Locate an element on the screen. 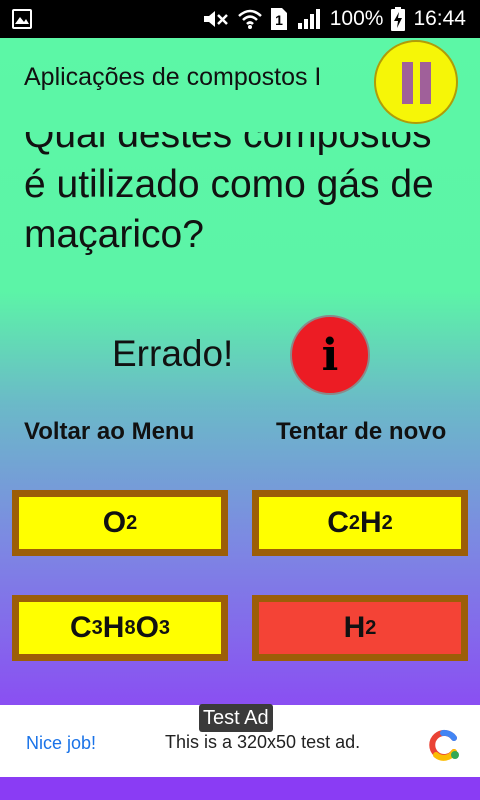 Image resolution: width=480 pixels, height=800 pixels. page-title: Aplicações de compostos I is located at coordinates (173, 77).